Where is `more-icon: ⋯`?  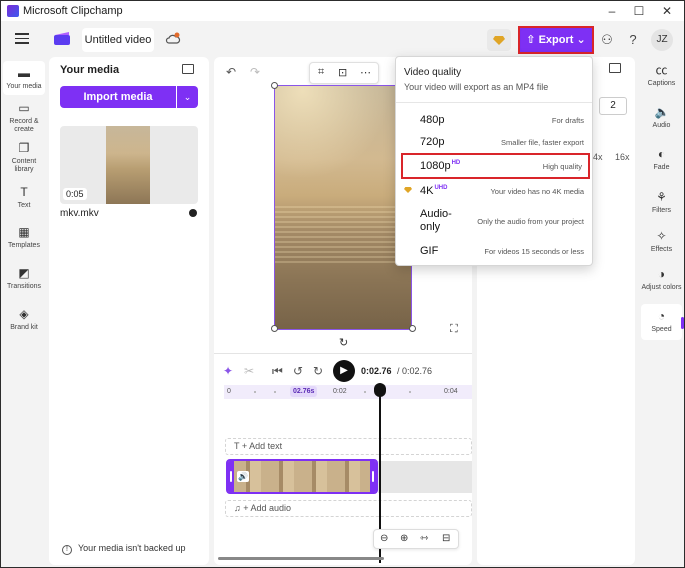
more-icon: ⋯ is located at coordinates (365, 72).